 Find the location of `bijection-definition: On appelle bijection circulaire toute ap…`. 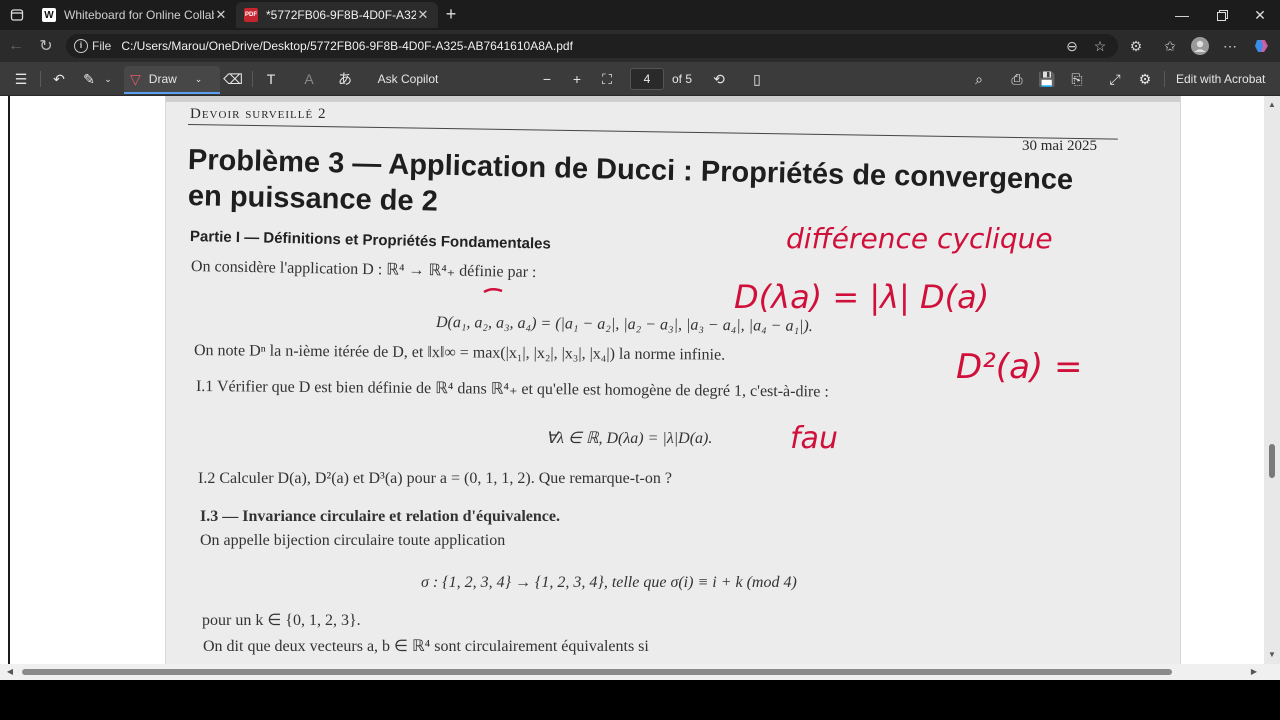

bijection-definition: On appelle bijection circulaire toute ap… is located at coordinates (353, 540).